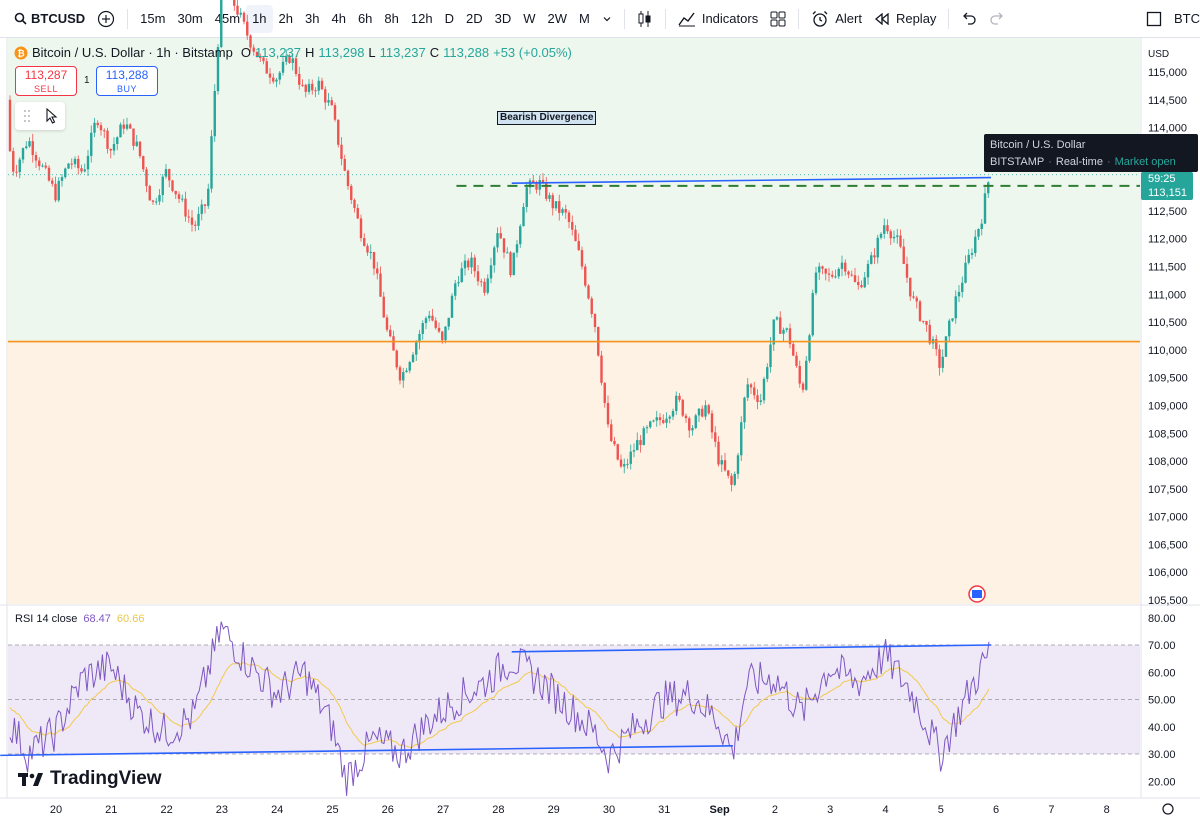  What do you see at coordinates (277, 52) in the screenshot?
I see `open-value: 113,237` at bounding box center [277, 52].